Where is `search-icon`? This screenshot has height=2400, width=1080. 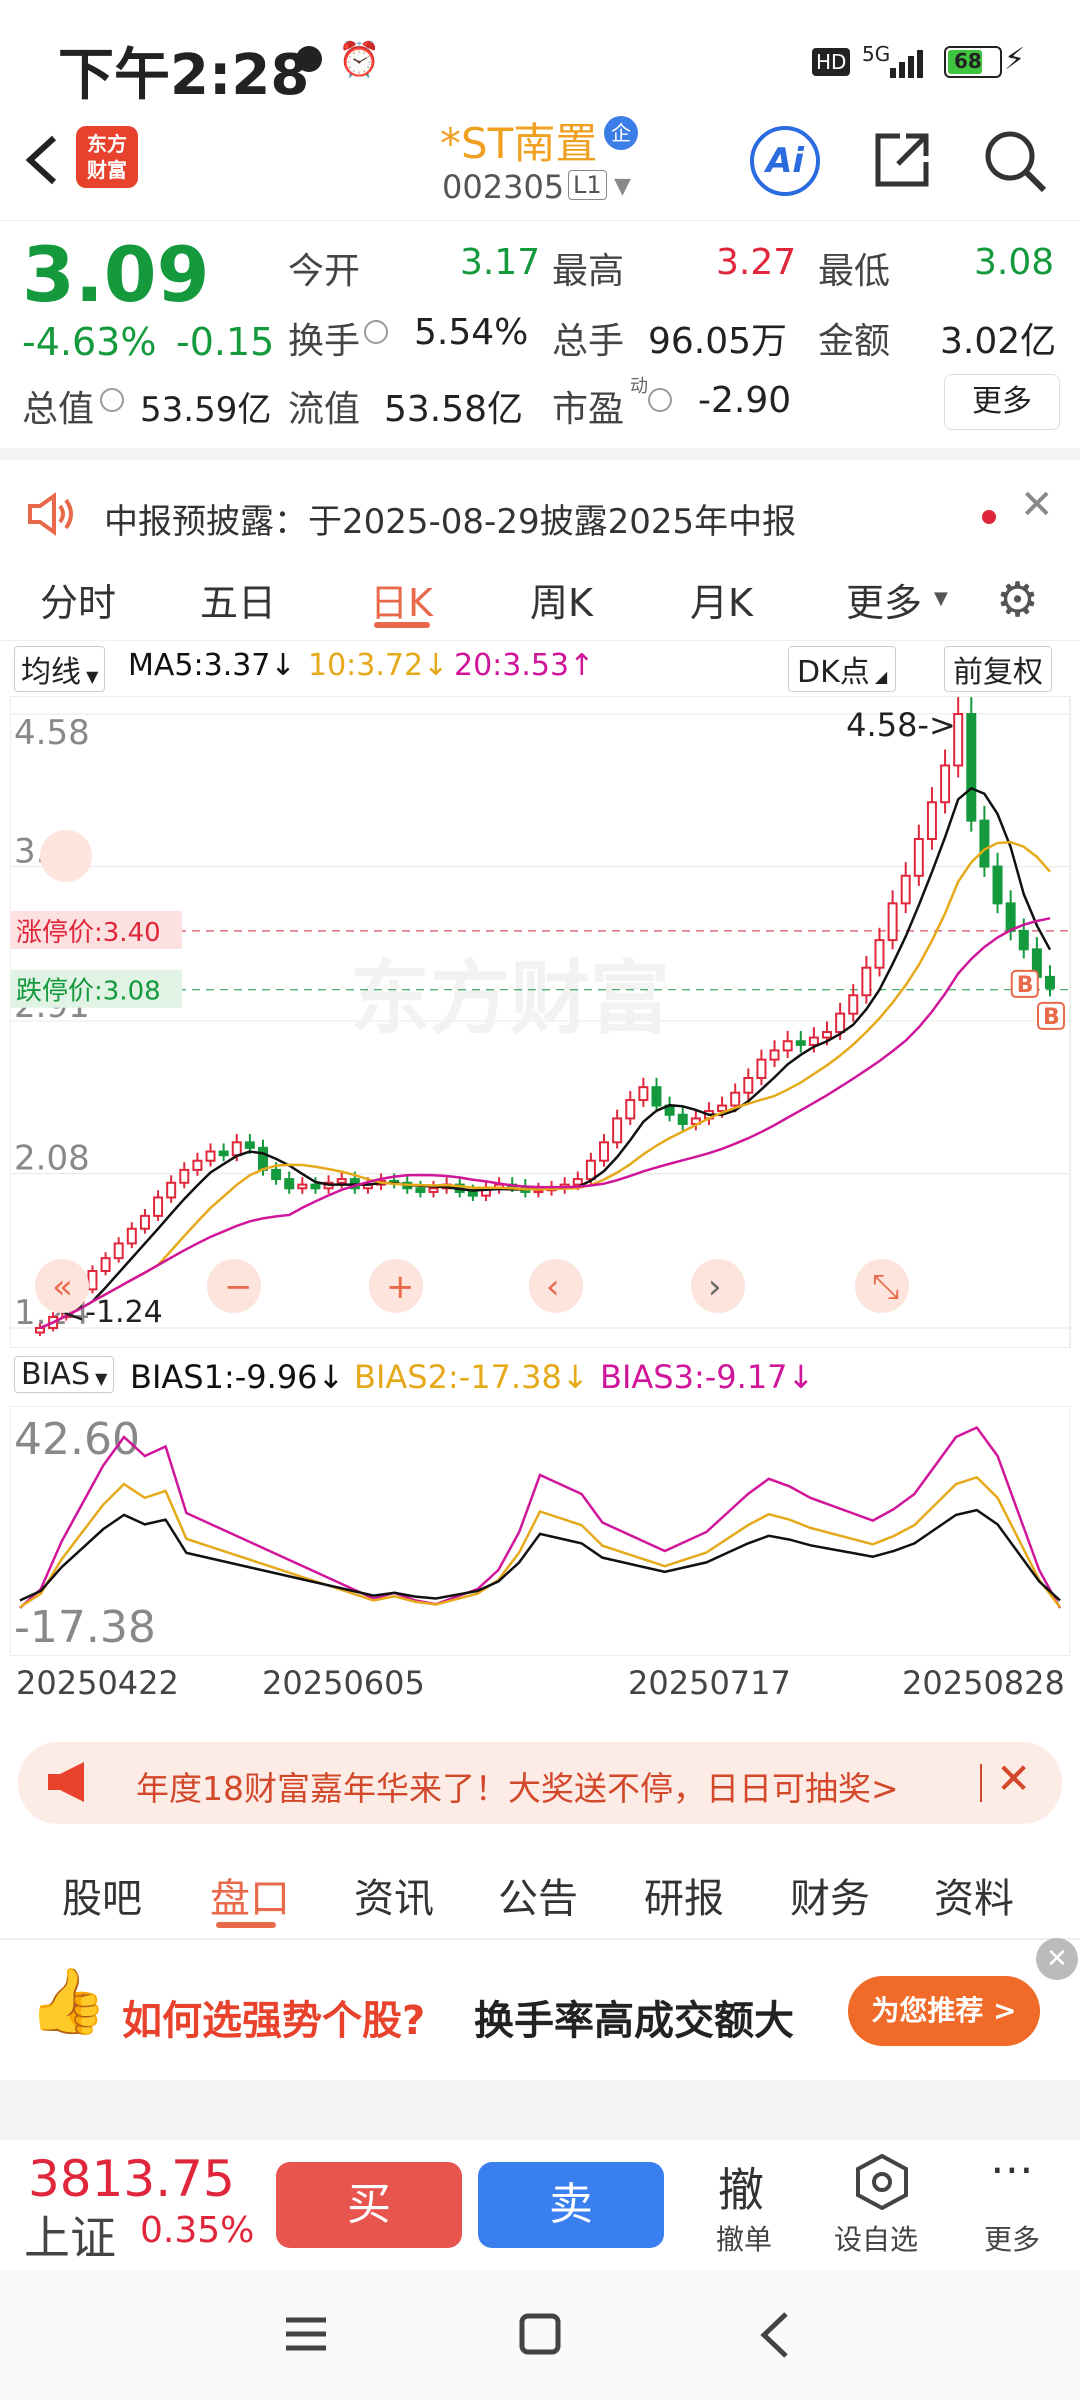 search-icon is located at coordinates (1015, 163).